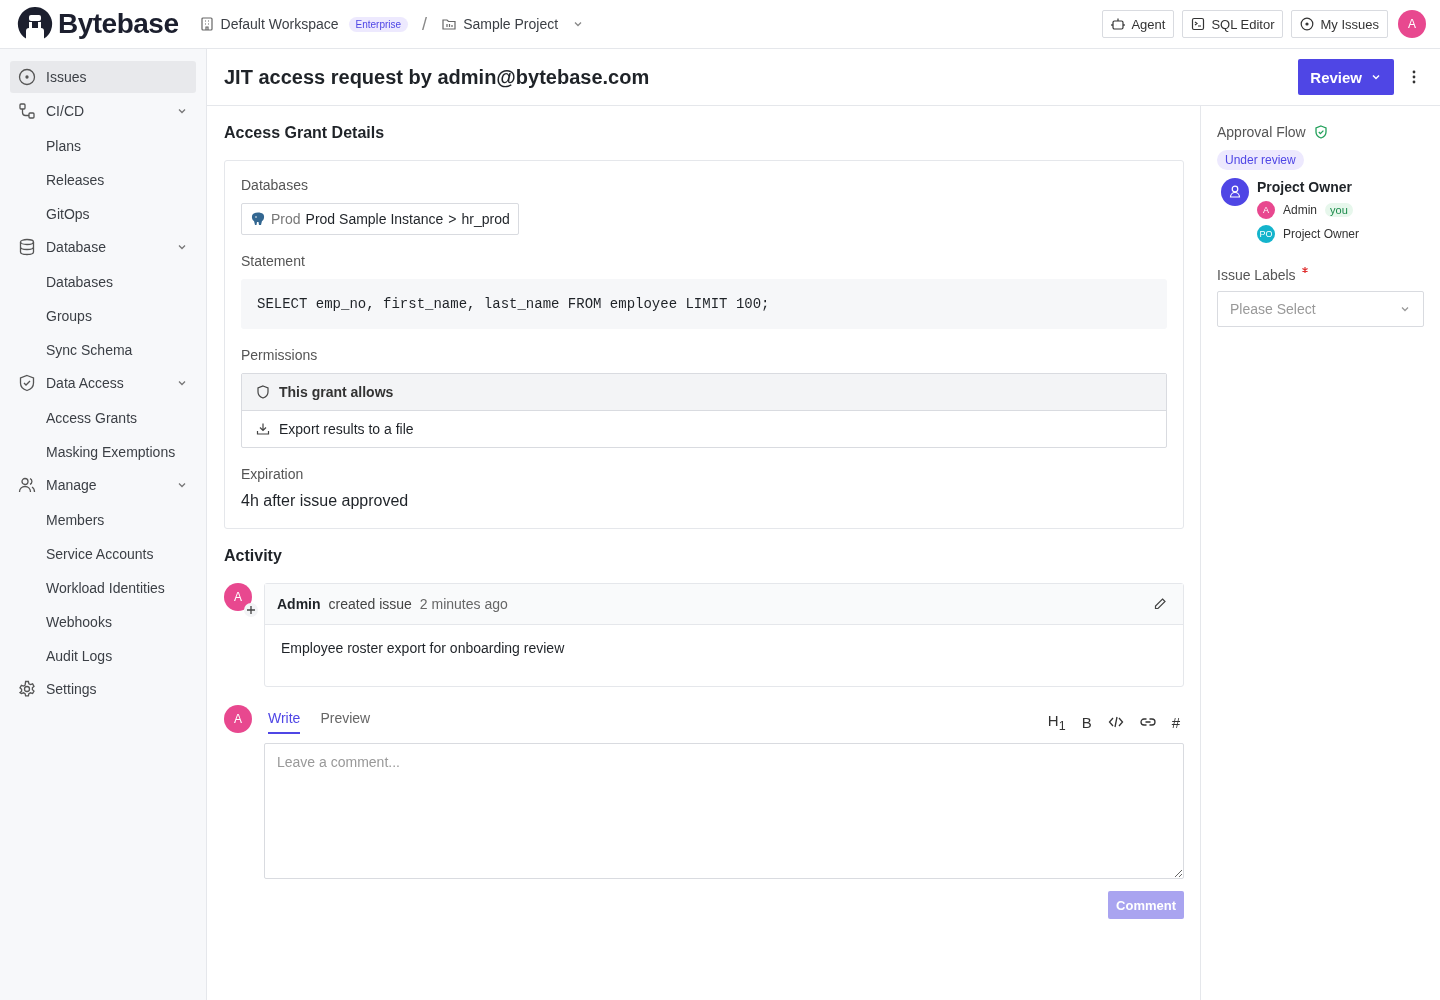  What do you see at coordinates (27, 689) in the screenshot?
I see `settings-icon` at bounding box center [27, 689].